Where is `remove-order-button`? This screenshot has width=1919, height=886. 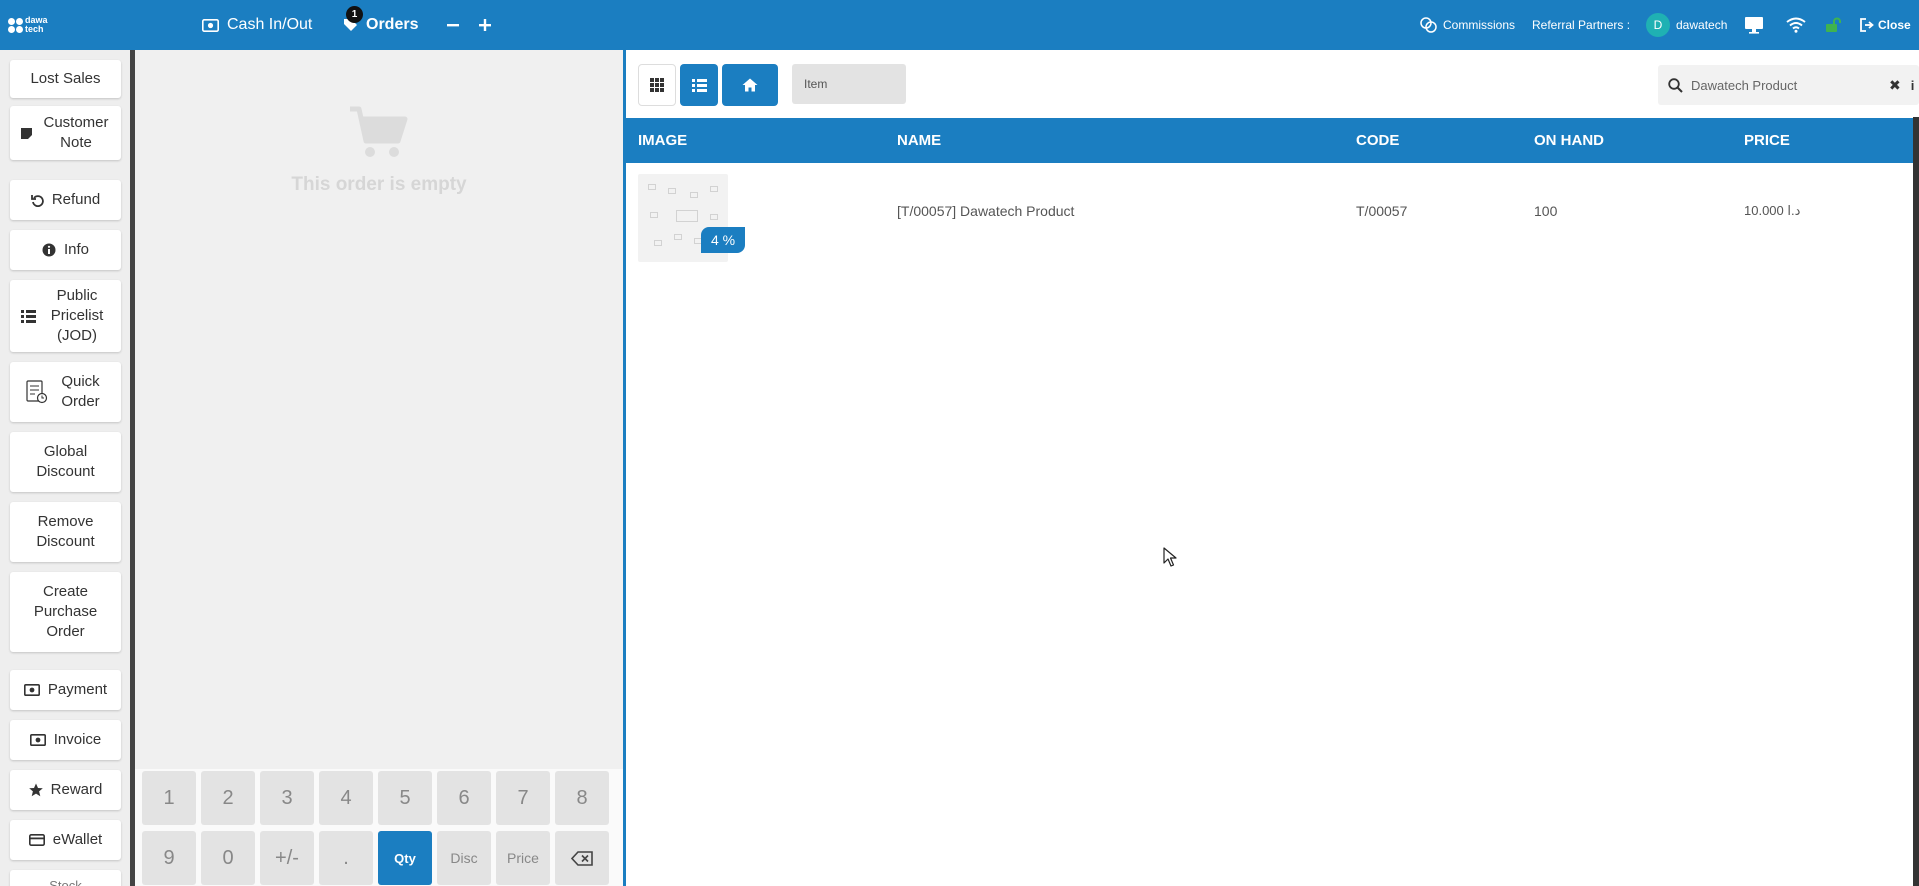
remove-order-button is located at coordinates (453, 25).